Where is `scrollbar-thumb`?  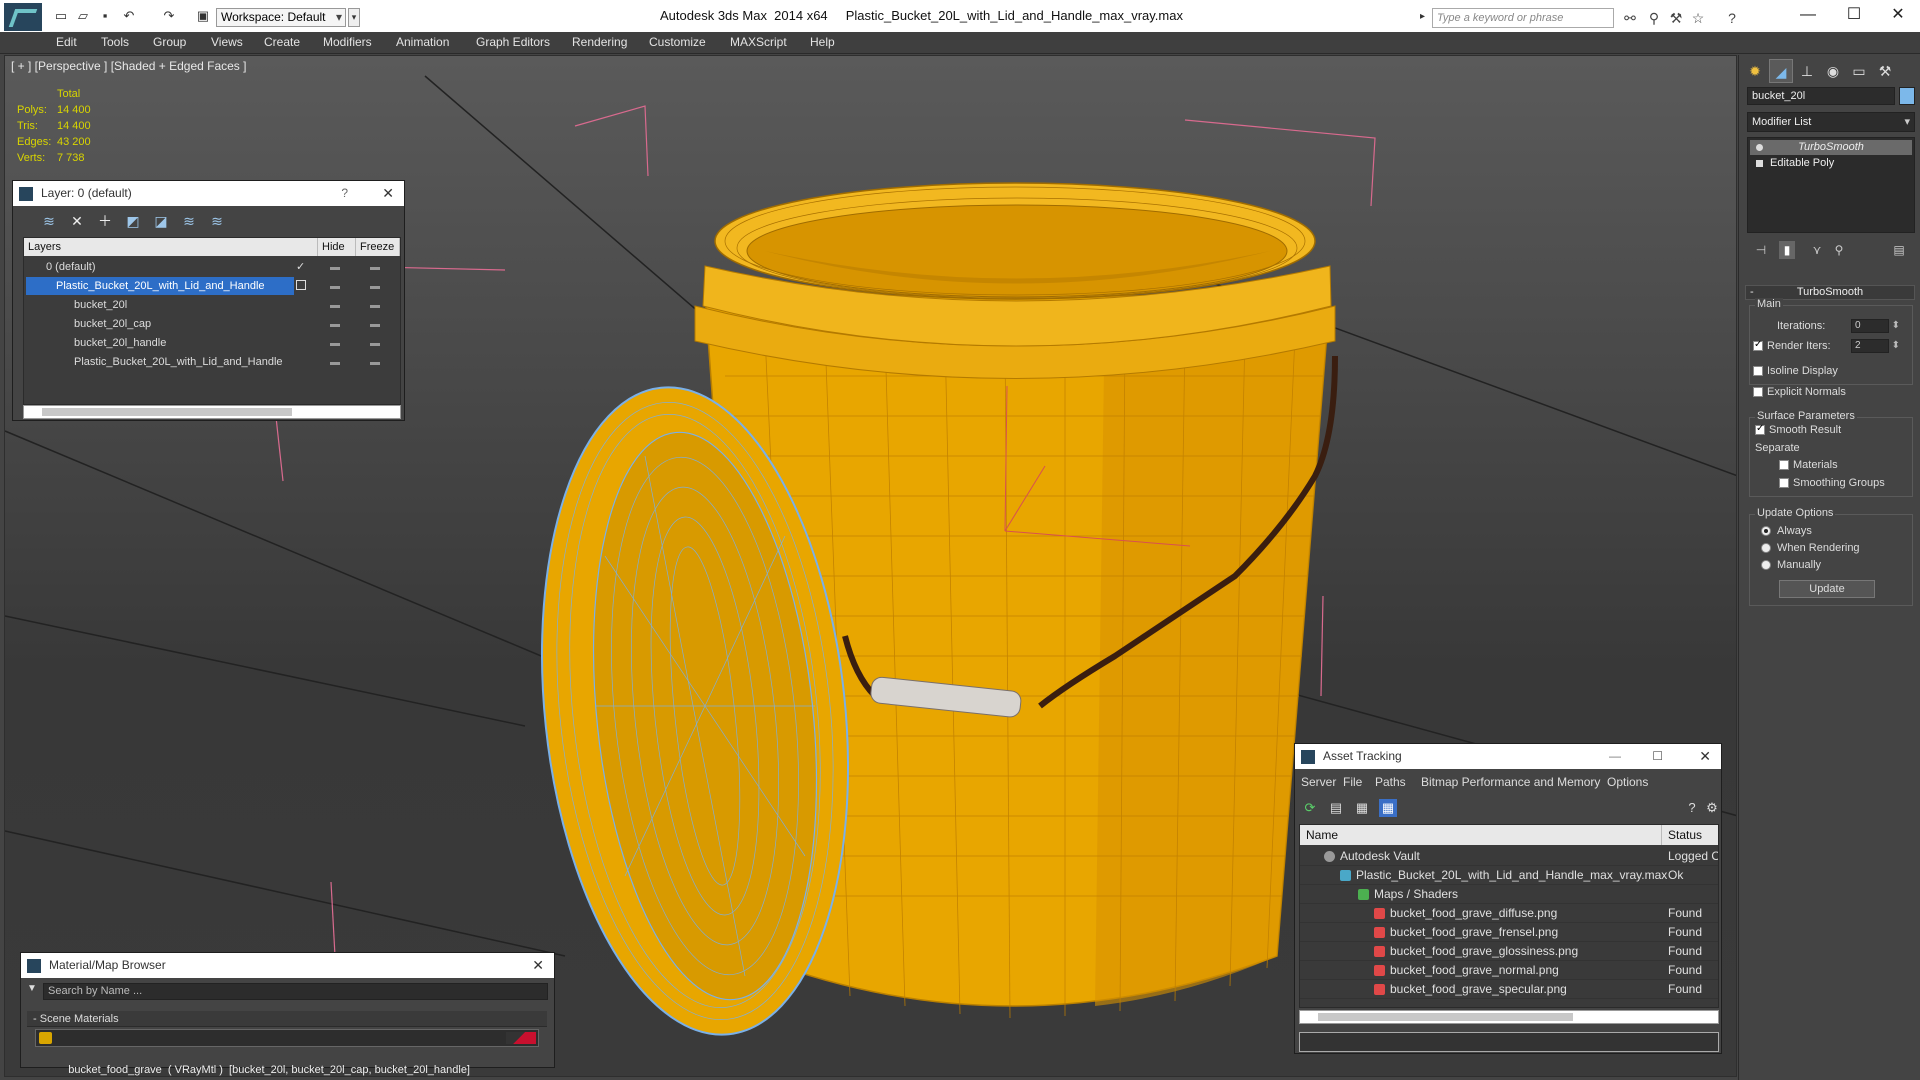
scrollbar-thumb is located at coordinates (167, 412).